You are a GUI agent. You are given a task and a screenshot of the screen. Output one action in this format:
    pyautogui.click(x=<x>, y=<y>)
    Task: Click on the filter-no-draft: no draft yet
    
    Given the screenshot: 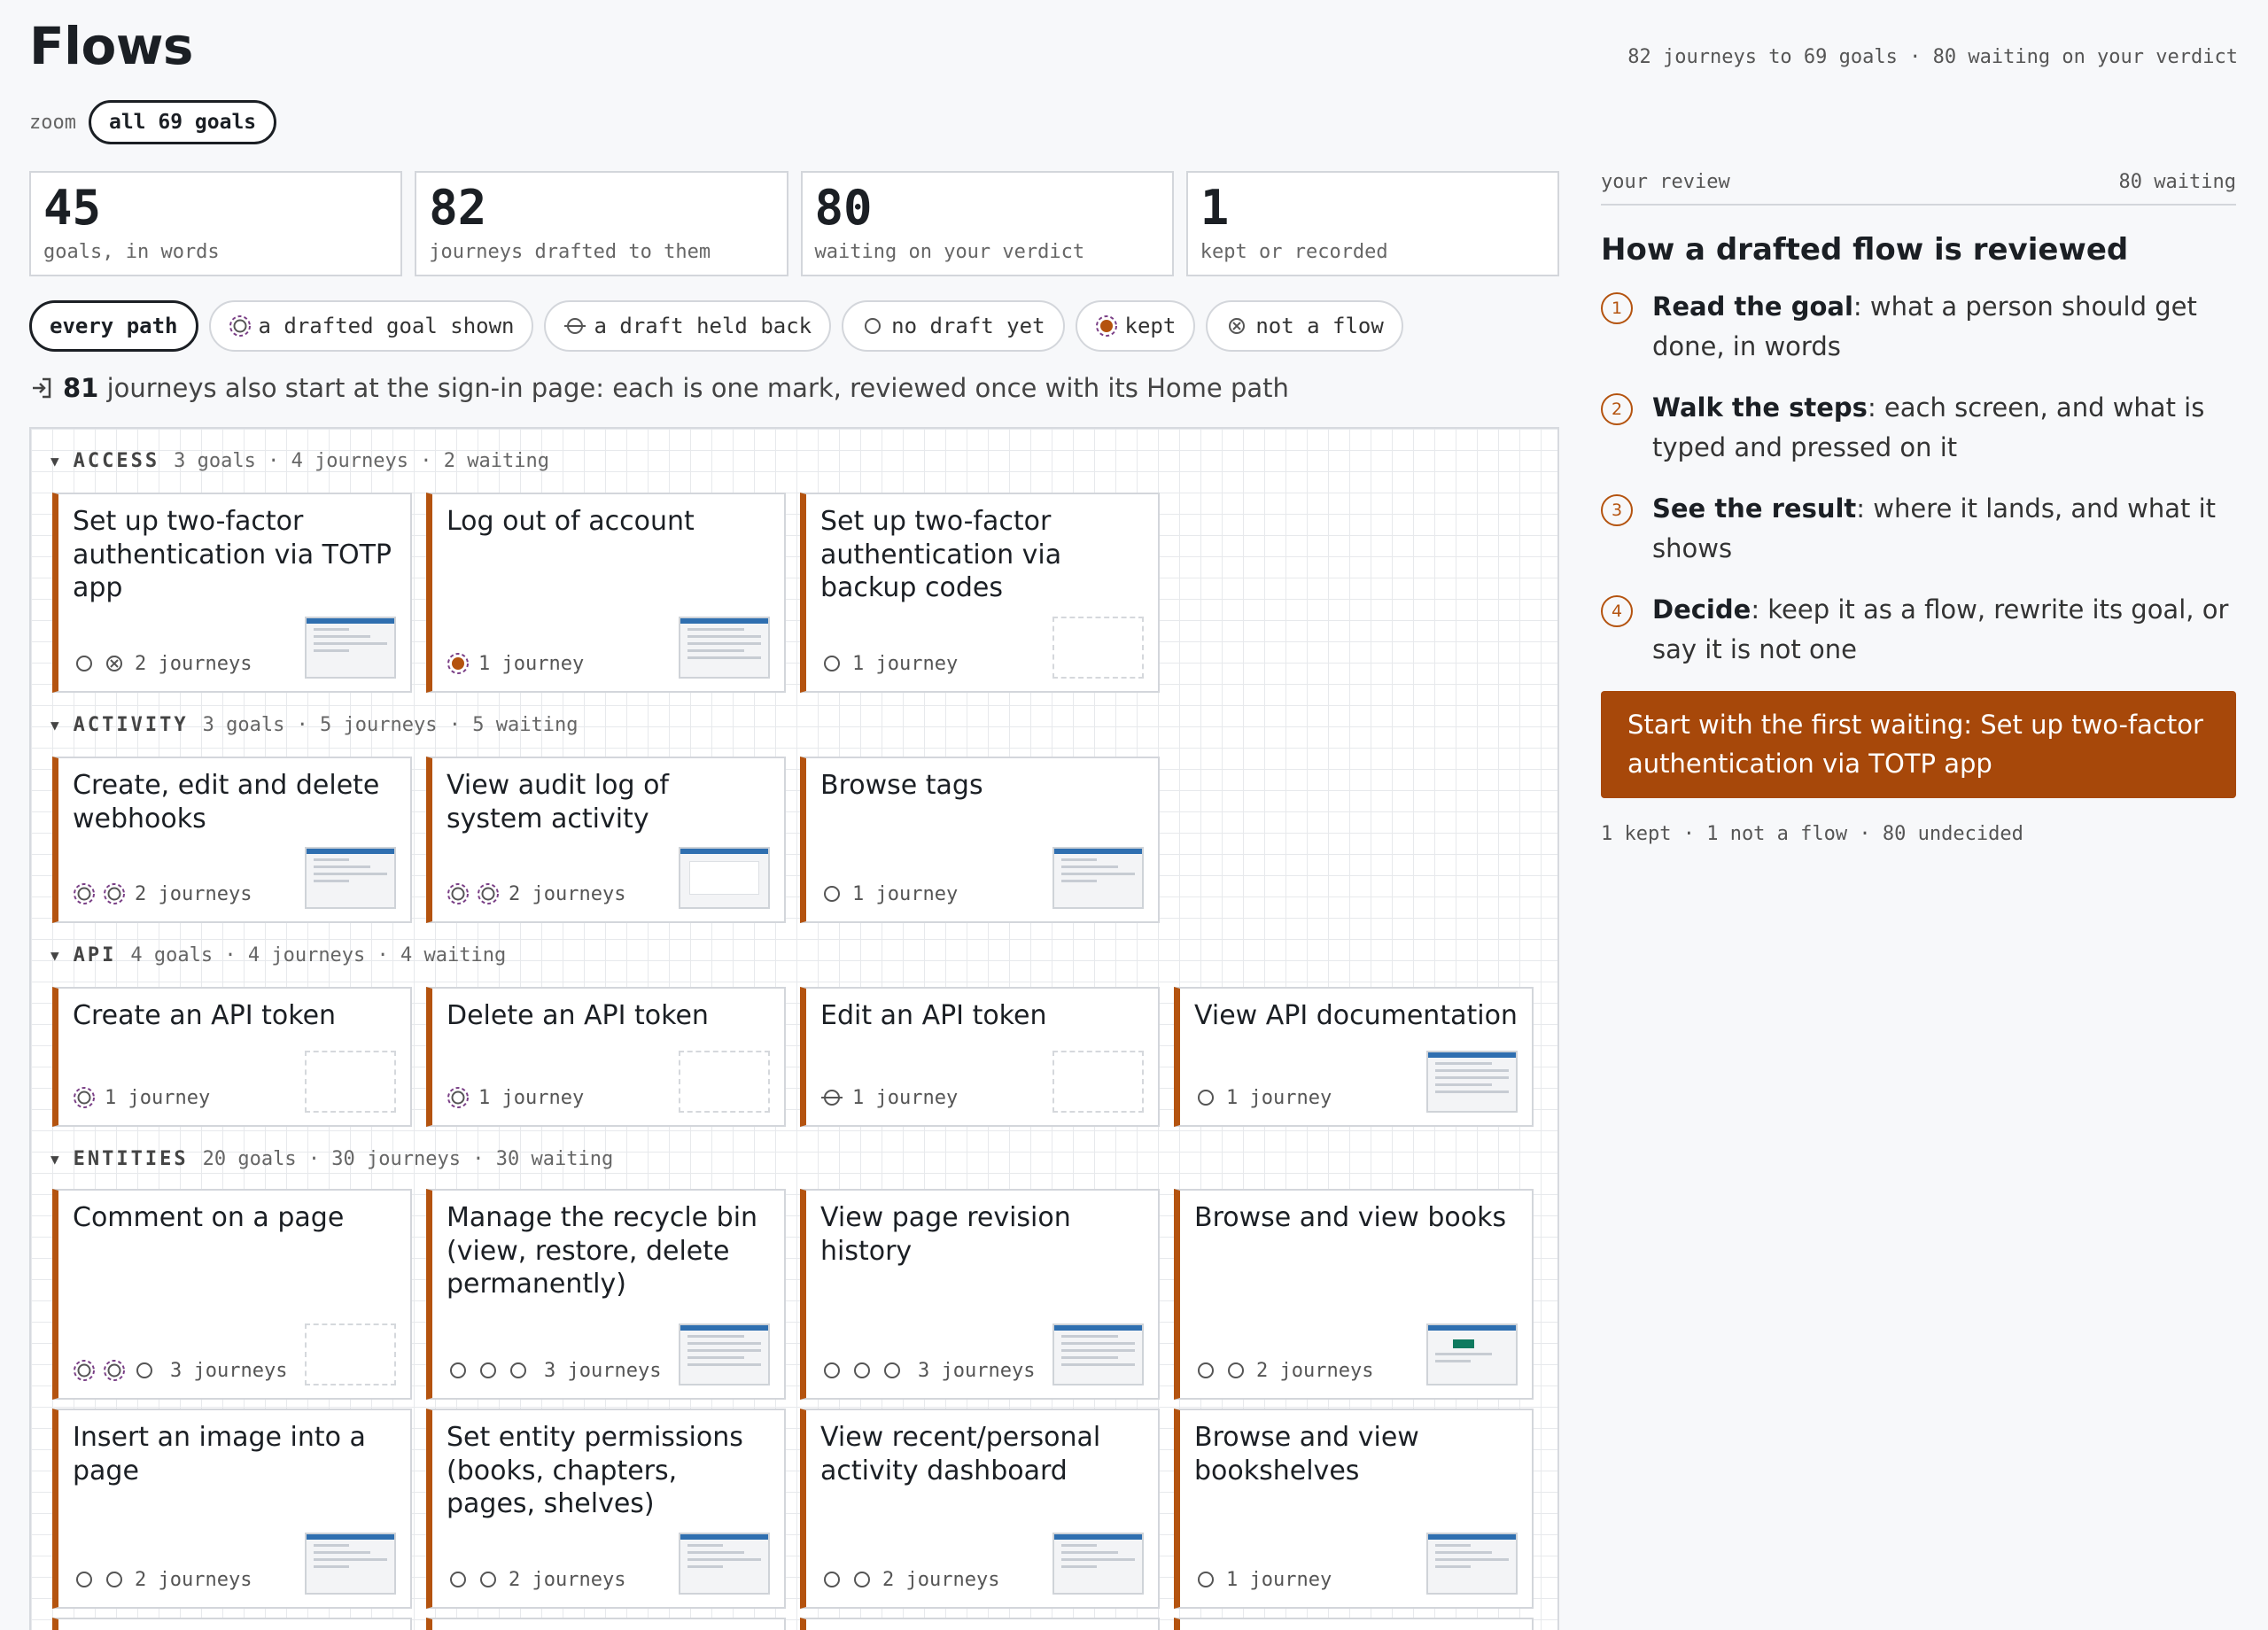 What is the action you would take?
    pyautogui.click(x=953, y=326)
    